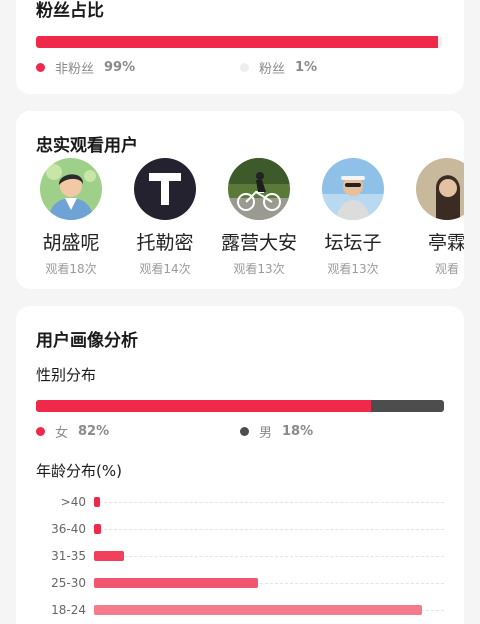  I want to click on gender-title: 性别分布, so click(66, 375).